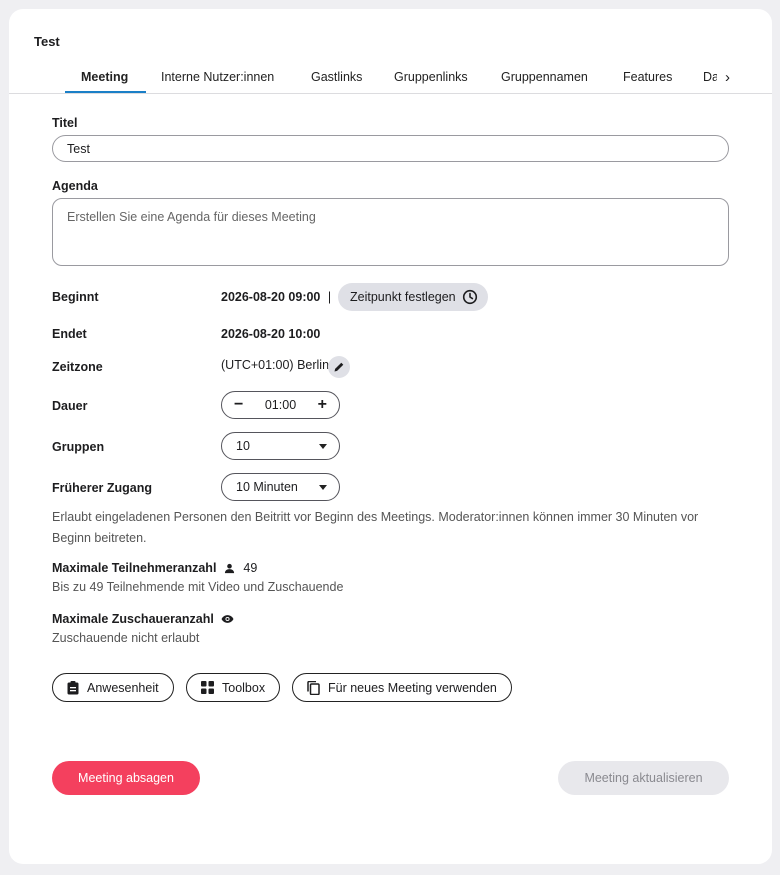 Image resolution: width=780 pixels, height=875 pixels. What do you see at coordinates (322, 405) in the screenshot?
I see `plus-icon: +` at bounding box center [322, 405].